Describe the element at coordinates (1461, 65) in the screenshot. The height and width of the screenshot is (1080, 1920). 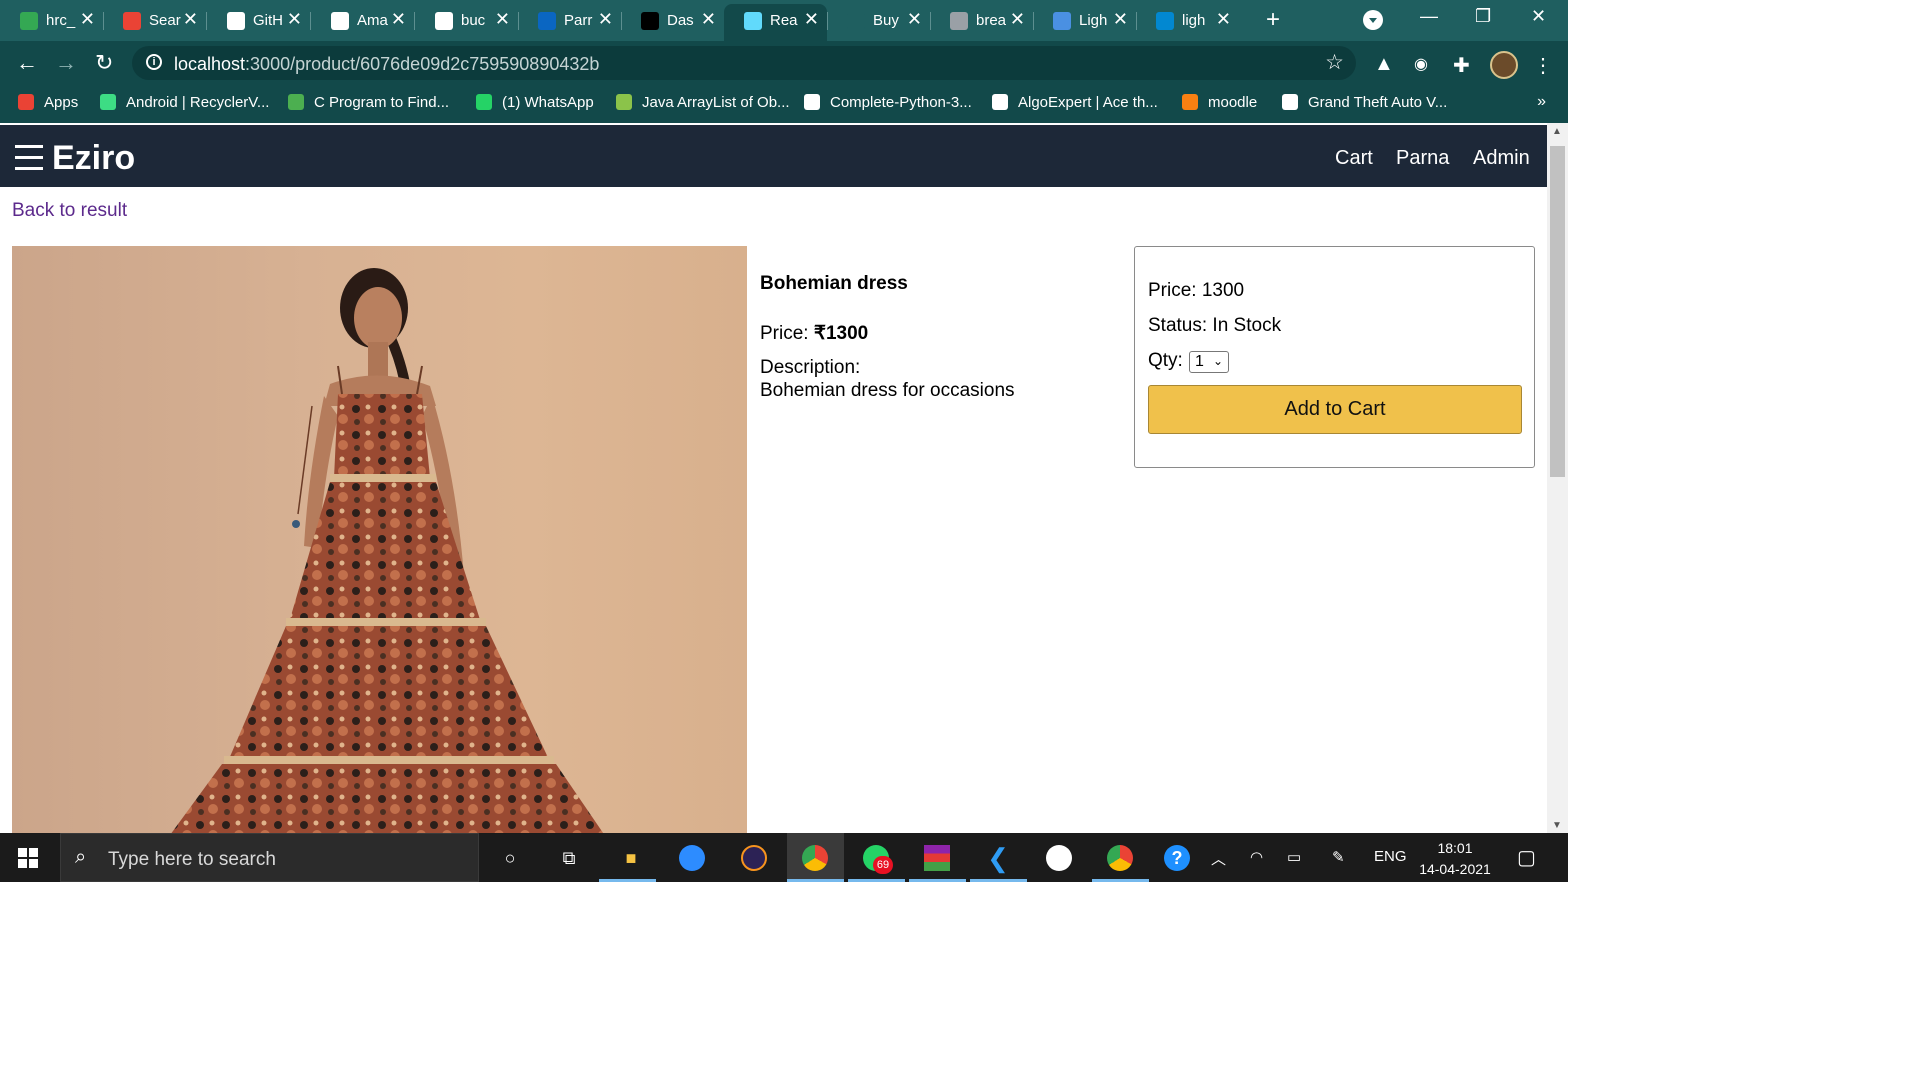
I see `extensions-puzzle-icon: ✚` at that location.